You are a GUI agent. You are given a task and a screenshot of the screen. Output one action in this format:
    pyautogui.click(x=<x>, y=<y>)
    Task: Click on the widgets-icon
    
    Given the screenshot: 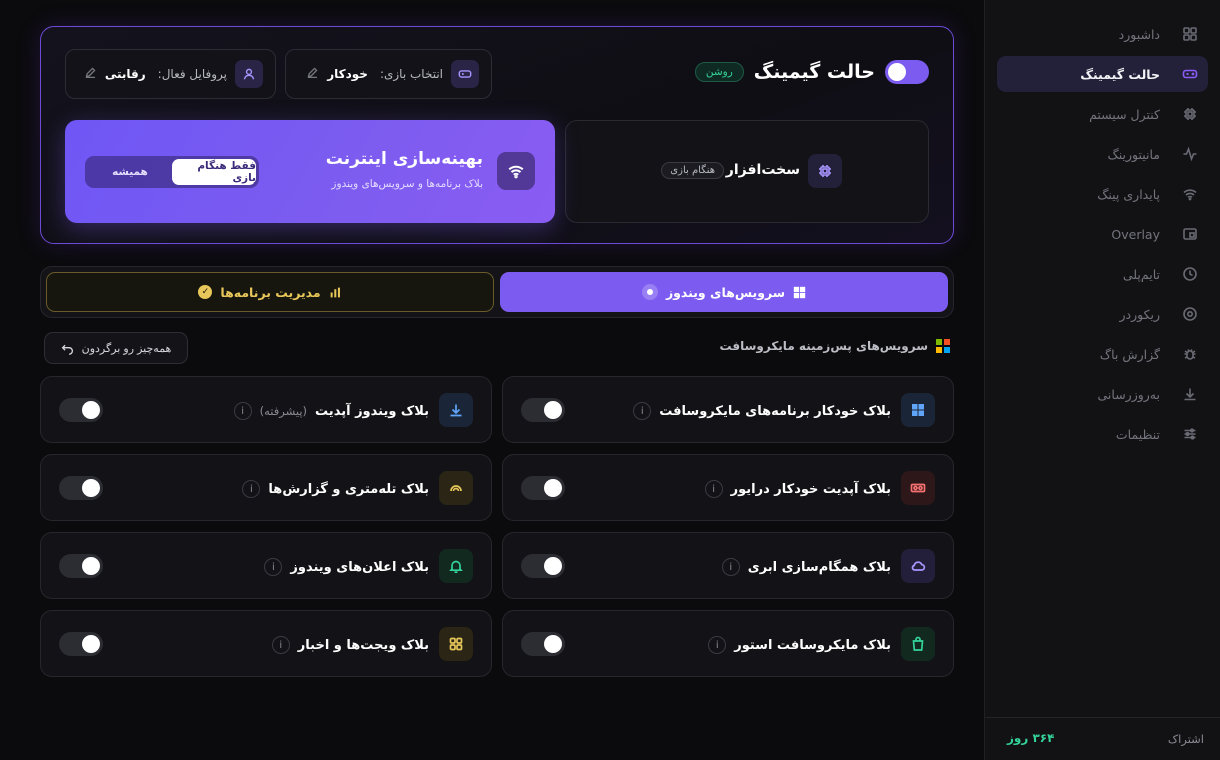 What is the action you would take?
    pyautogui.click(x=456, y=644)
    